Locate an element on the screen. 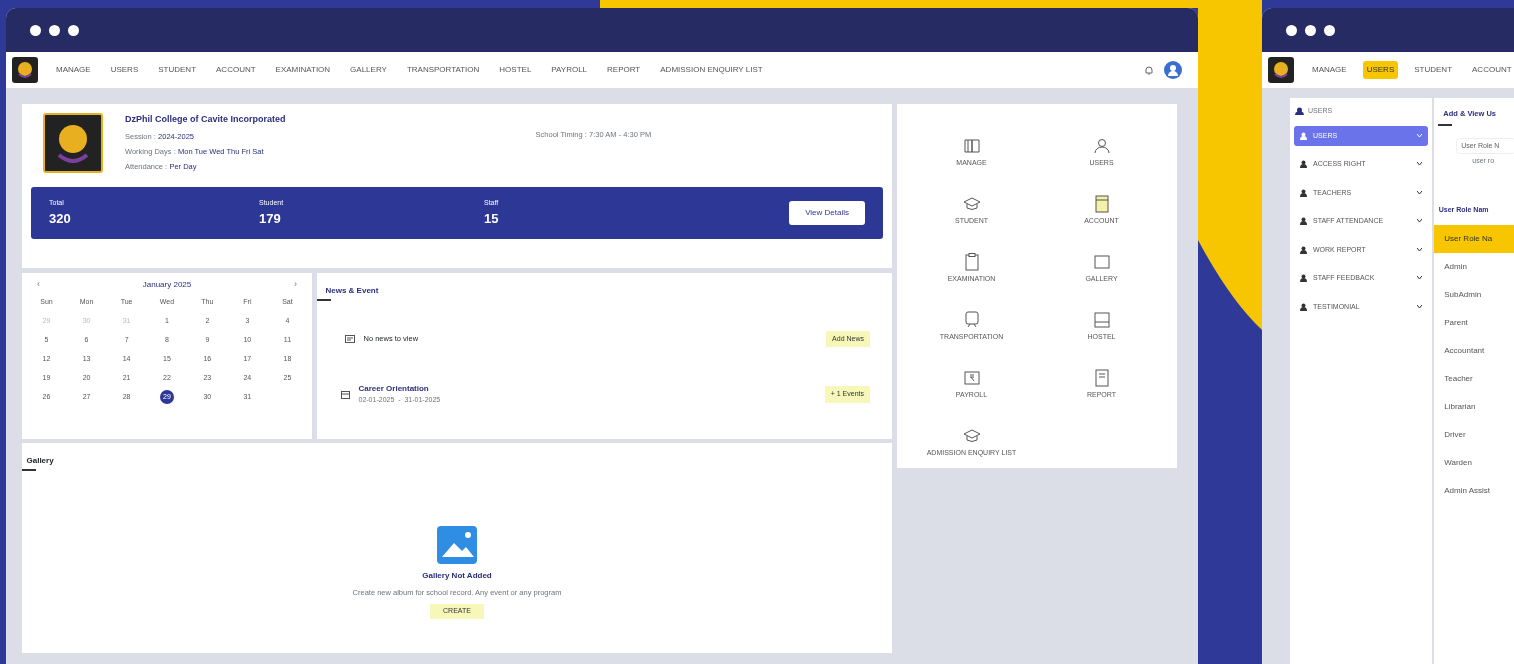 The height and width of the screenshot is (664, 1514). nav-tab: EXAMINATION is located at coordinates (303, 70).